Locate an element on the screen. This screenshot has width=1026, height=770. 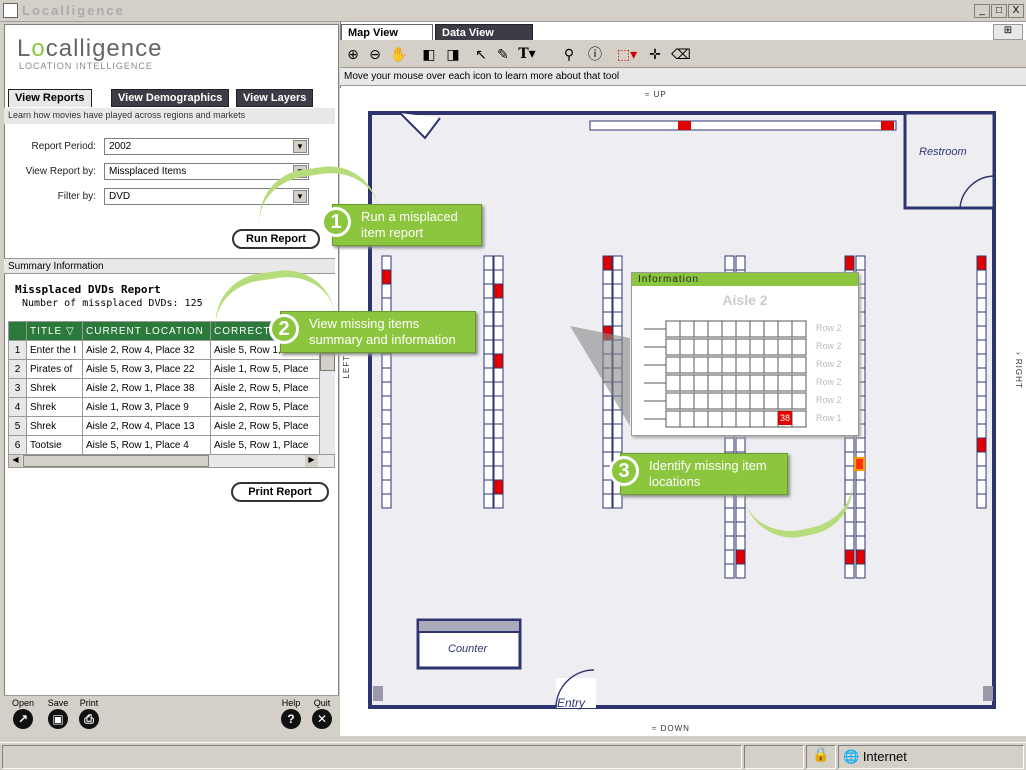
pan-hand-icon: ✋ is located at coordinates (399, 54).